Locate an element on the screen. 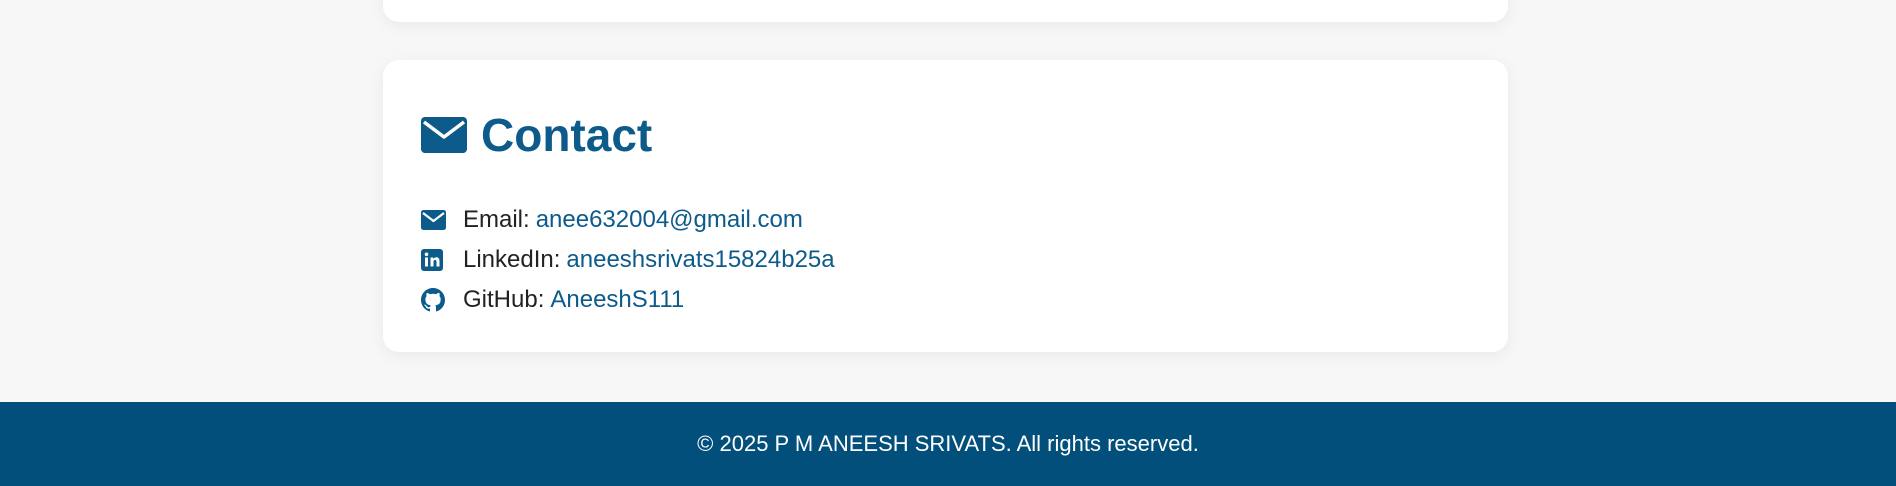 The height and width of the screenshot is (486, 1896). contact-item-linkedin: LinkedIn: aneeshsrivats15824b25a is located at coordinates (628, 260).